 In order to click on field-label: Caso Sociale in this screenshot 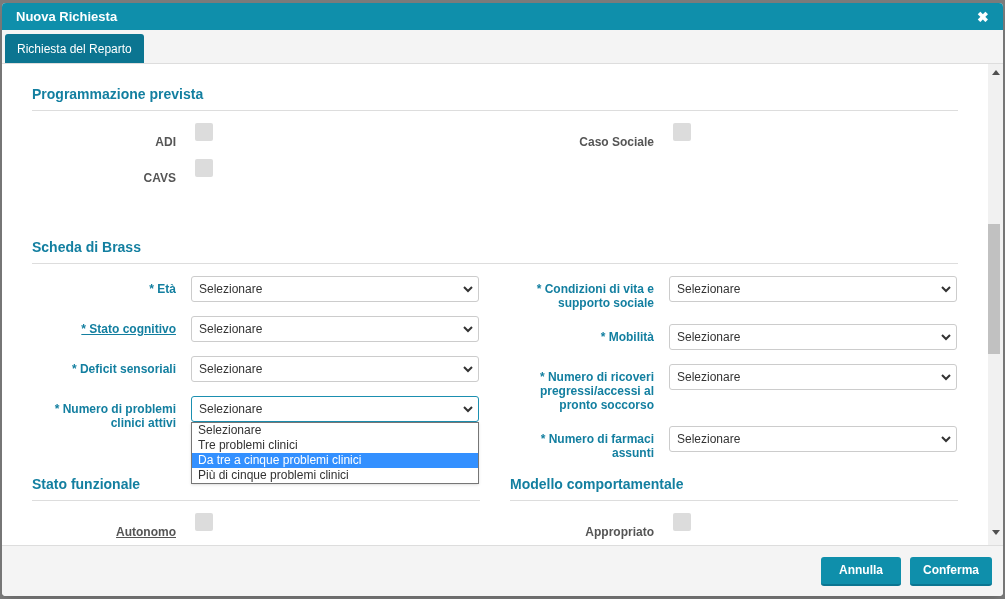, I will do `click(616, 142)`.